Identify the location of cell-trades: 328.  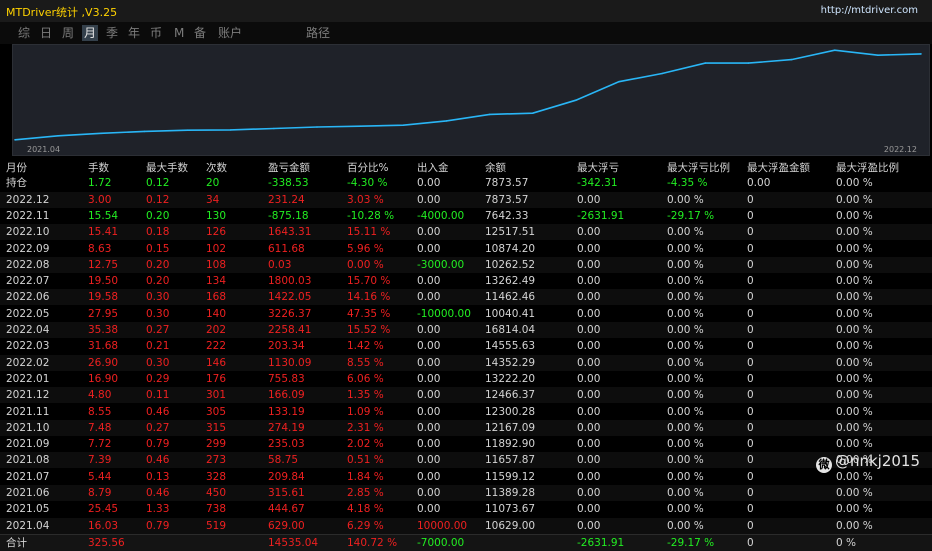
(216, 476).